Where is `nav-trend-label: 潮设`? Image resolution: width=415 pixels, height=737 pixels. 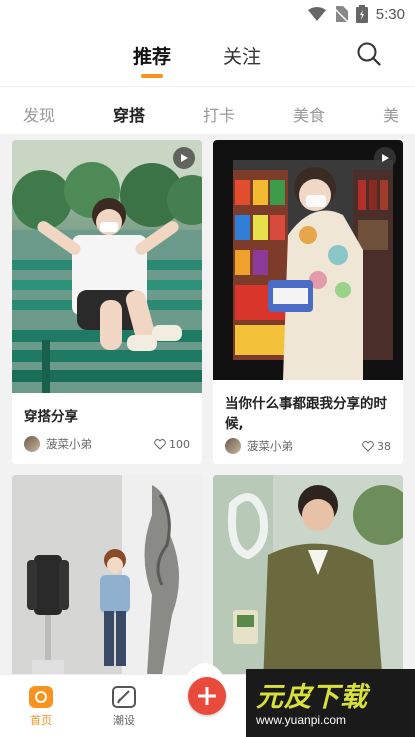 nav-trend-label: 潮设 is located at coordinates (124, 720).